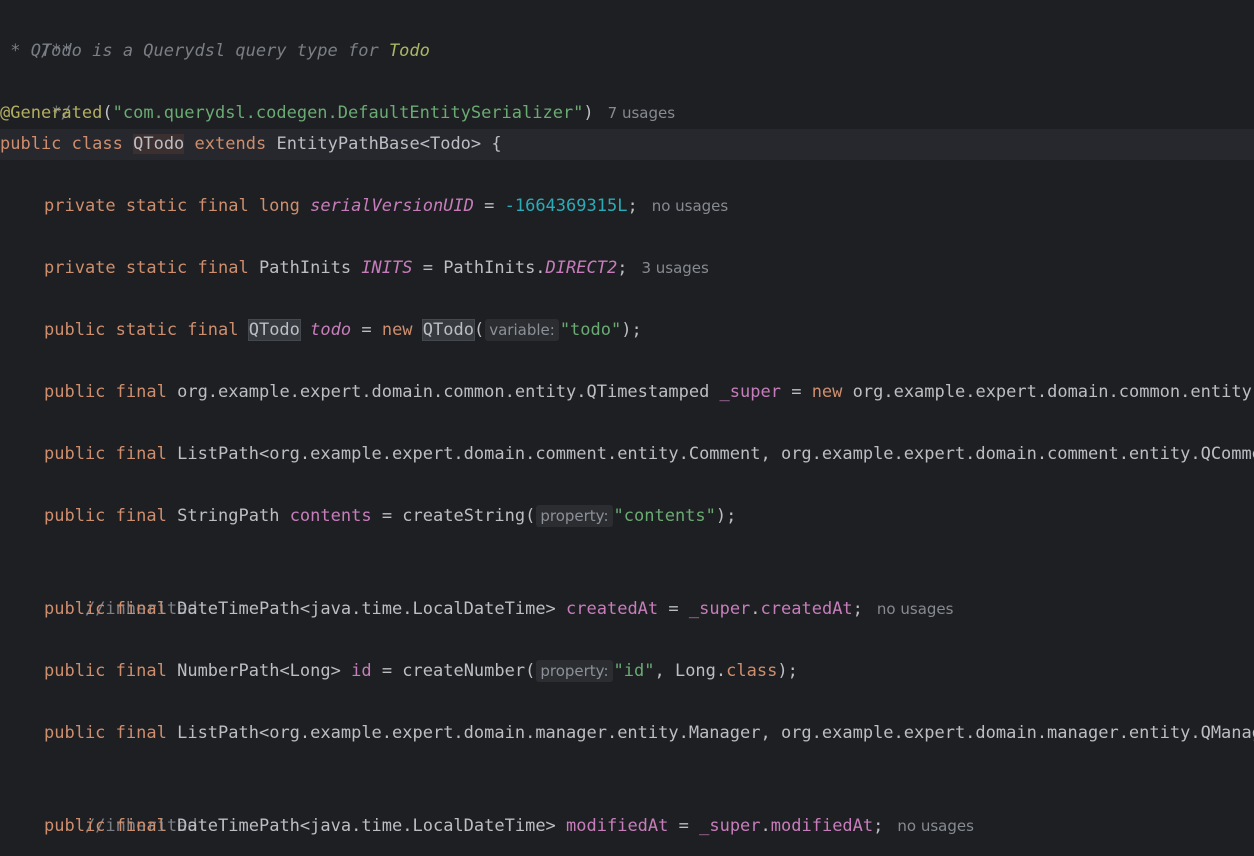 This screenshot has width=1254, height=856. I want to click on inits-usages-hint: 3 usages, so click(674, 268).